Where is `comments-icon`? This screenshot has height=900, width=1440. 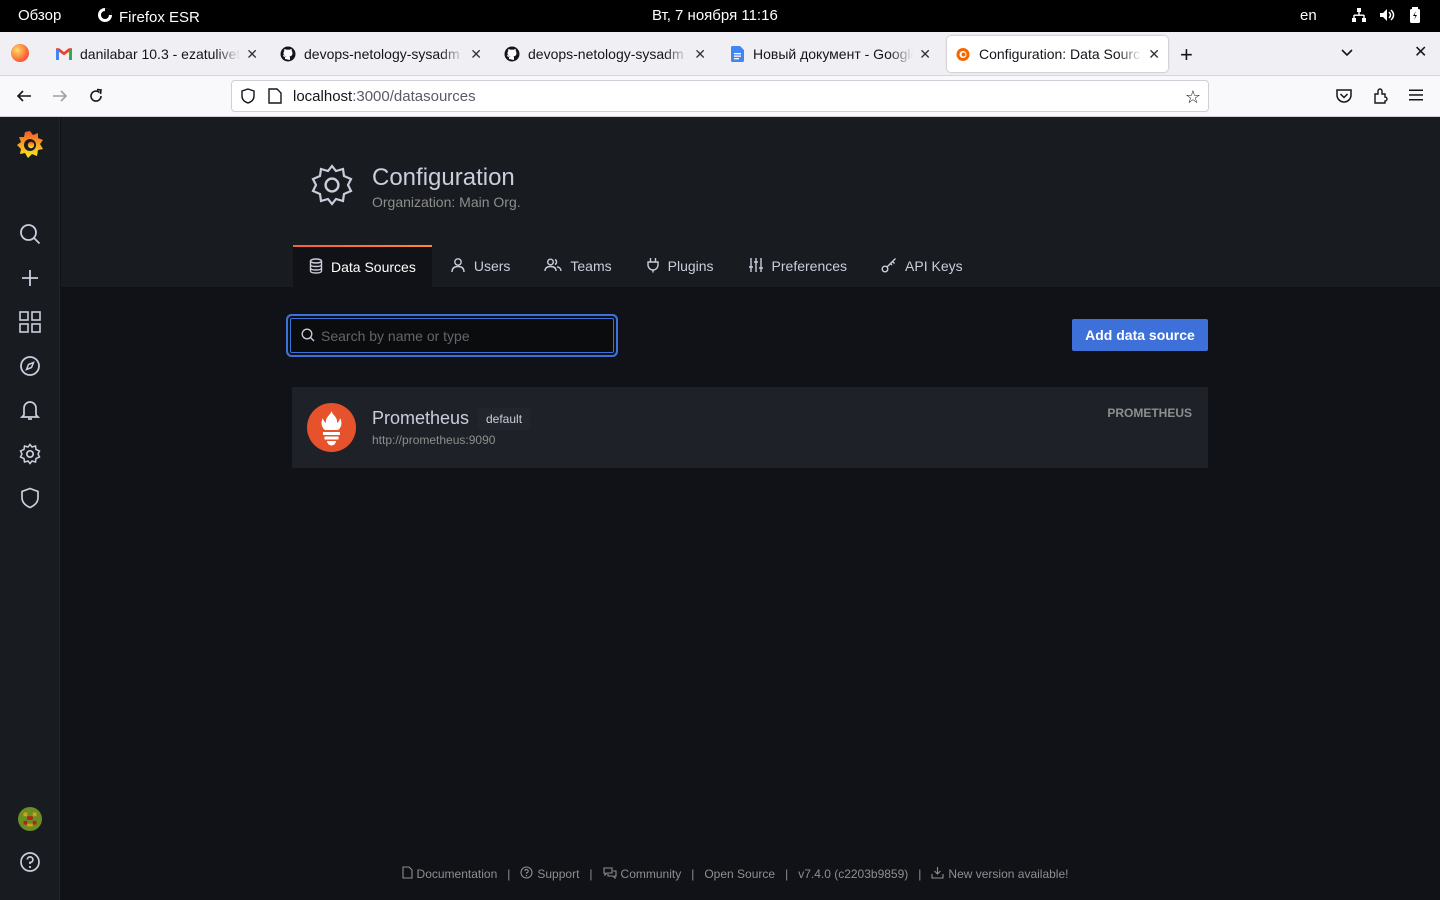
comments-icon is located at coordinates (609, 874).